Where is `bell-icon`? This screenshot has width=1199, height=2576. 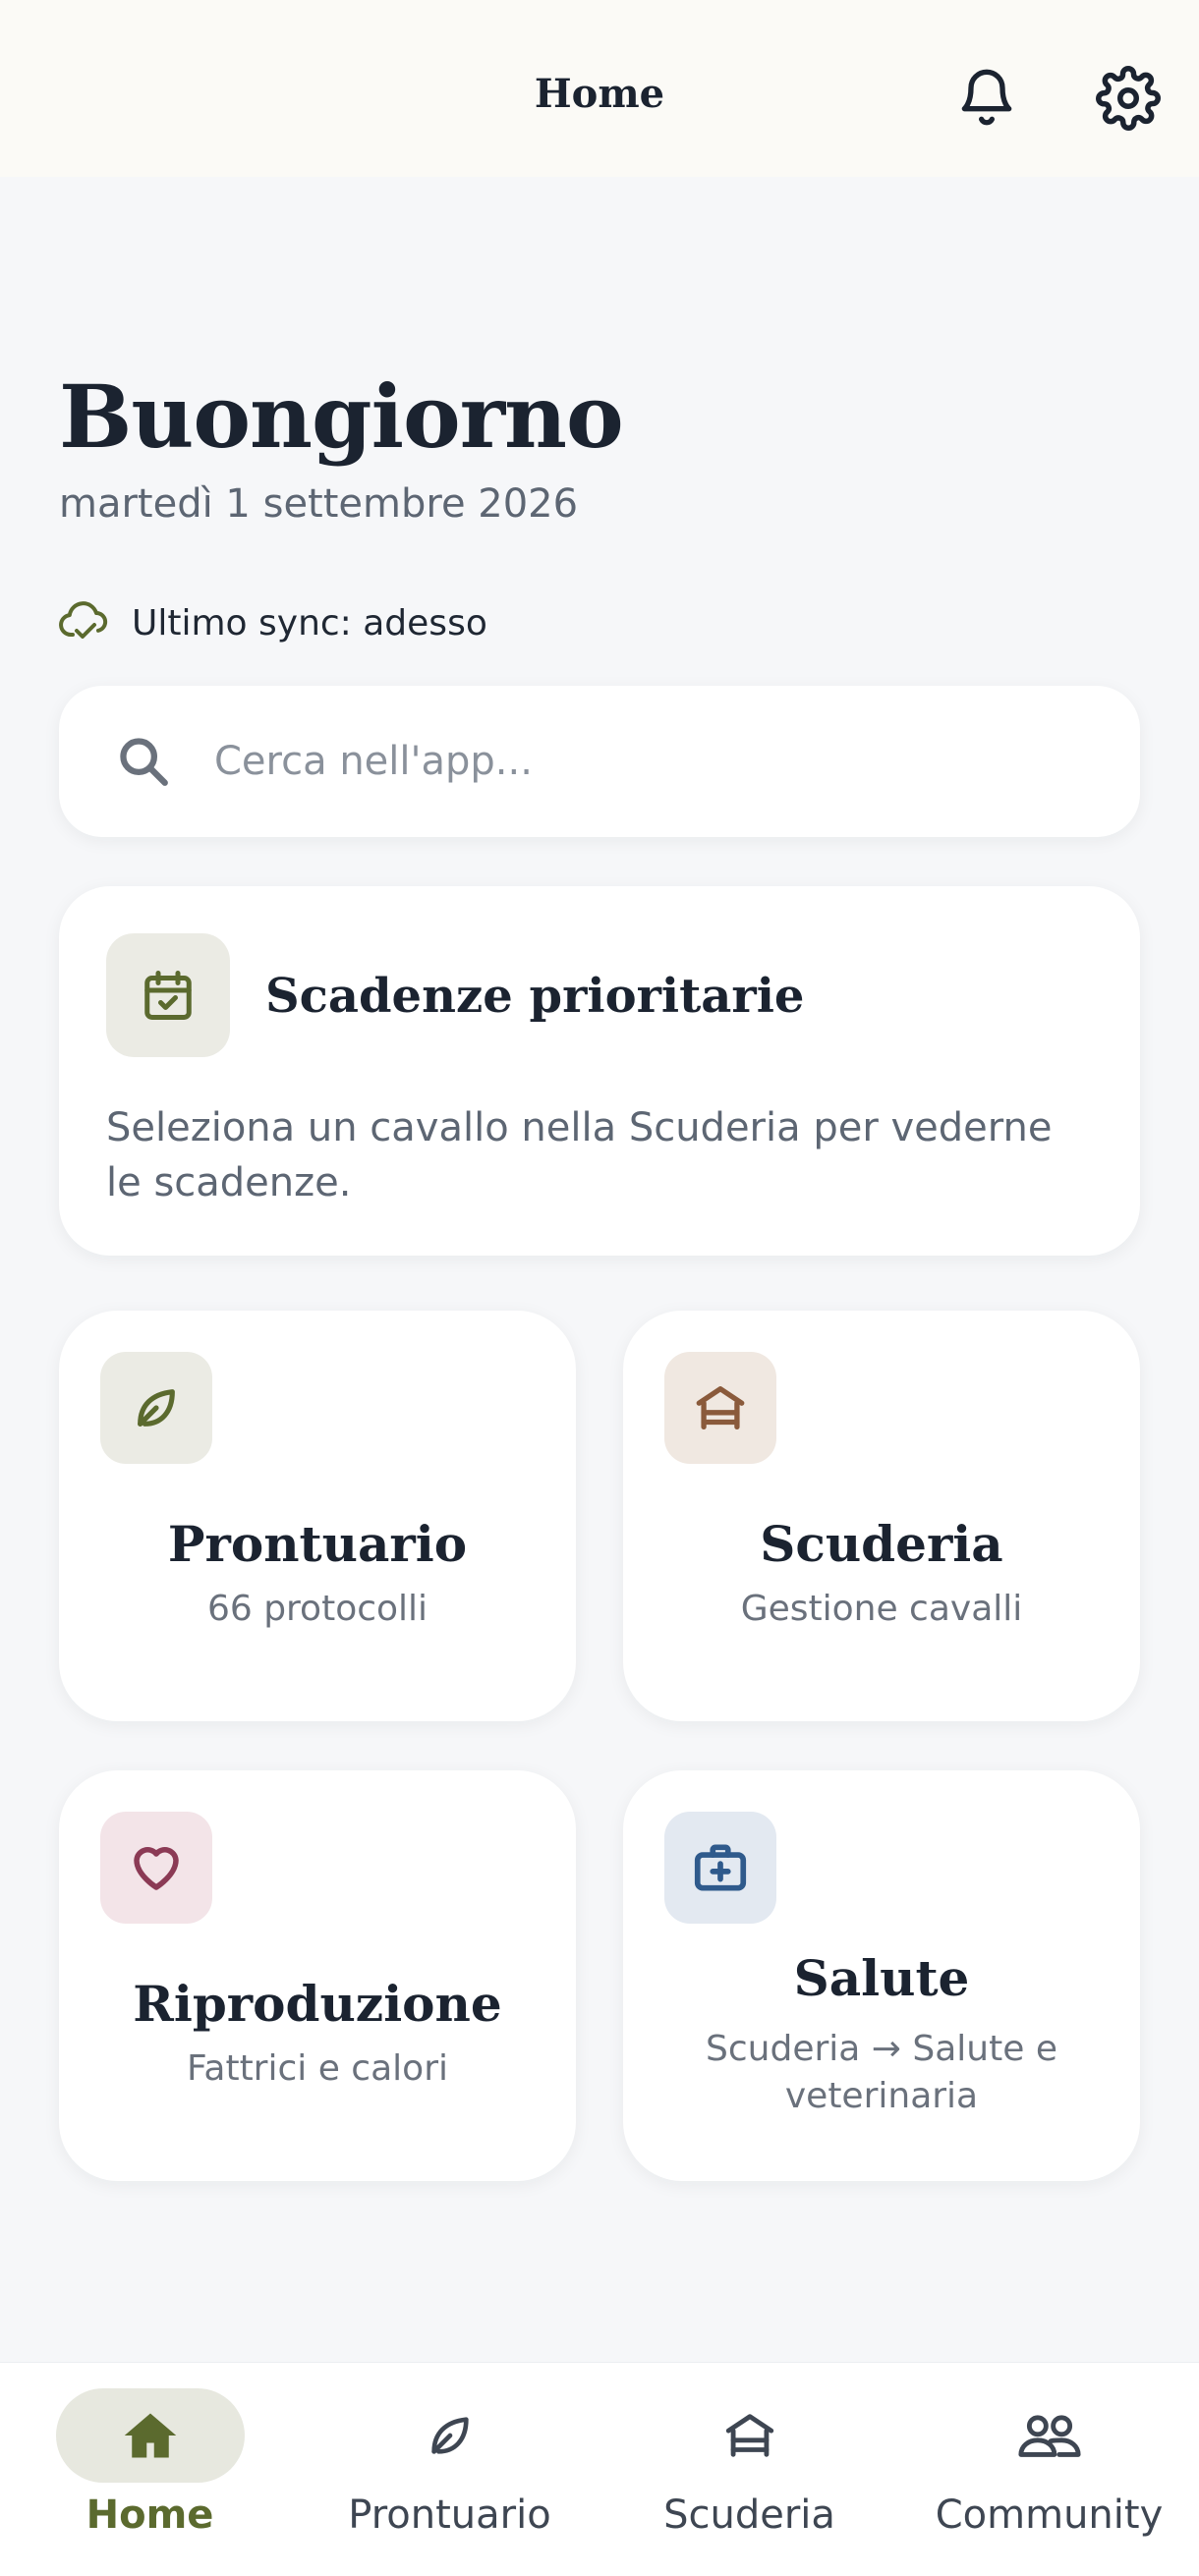
bell-icon is located at coordinates (986, 97).